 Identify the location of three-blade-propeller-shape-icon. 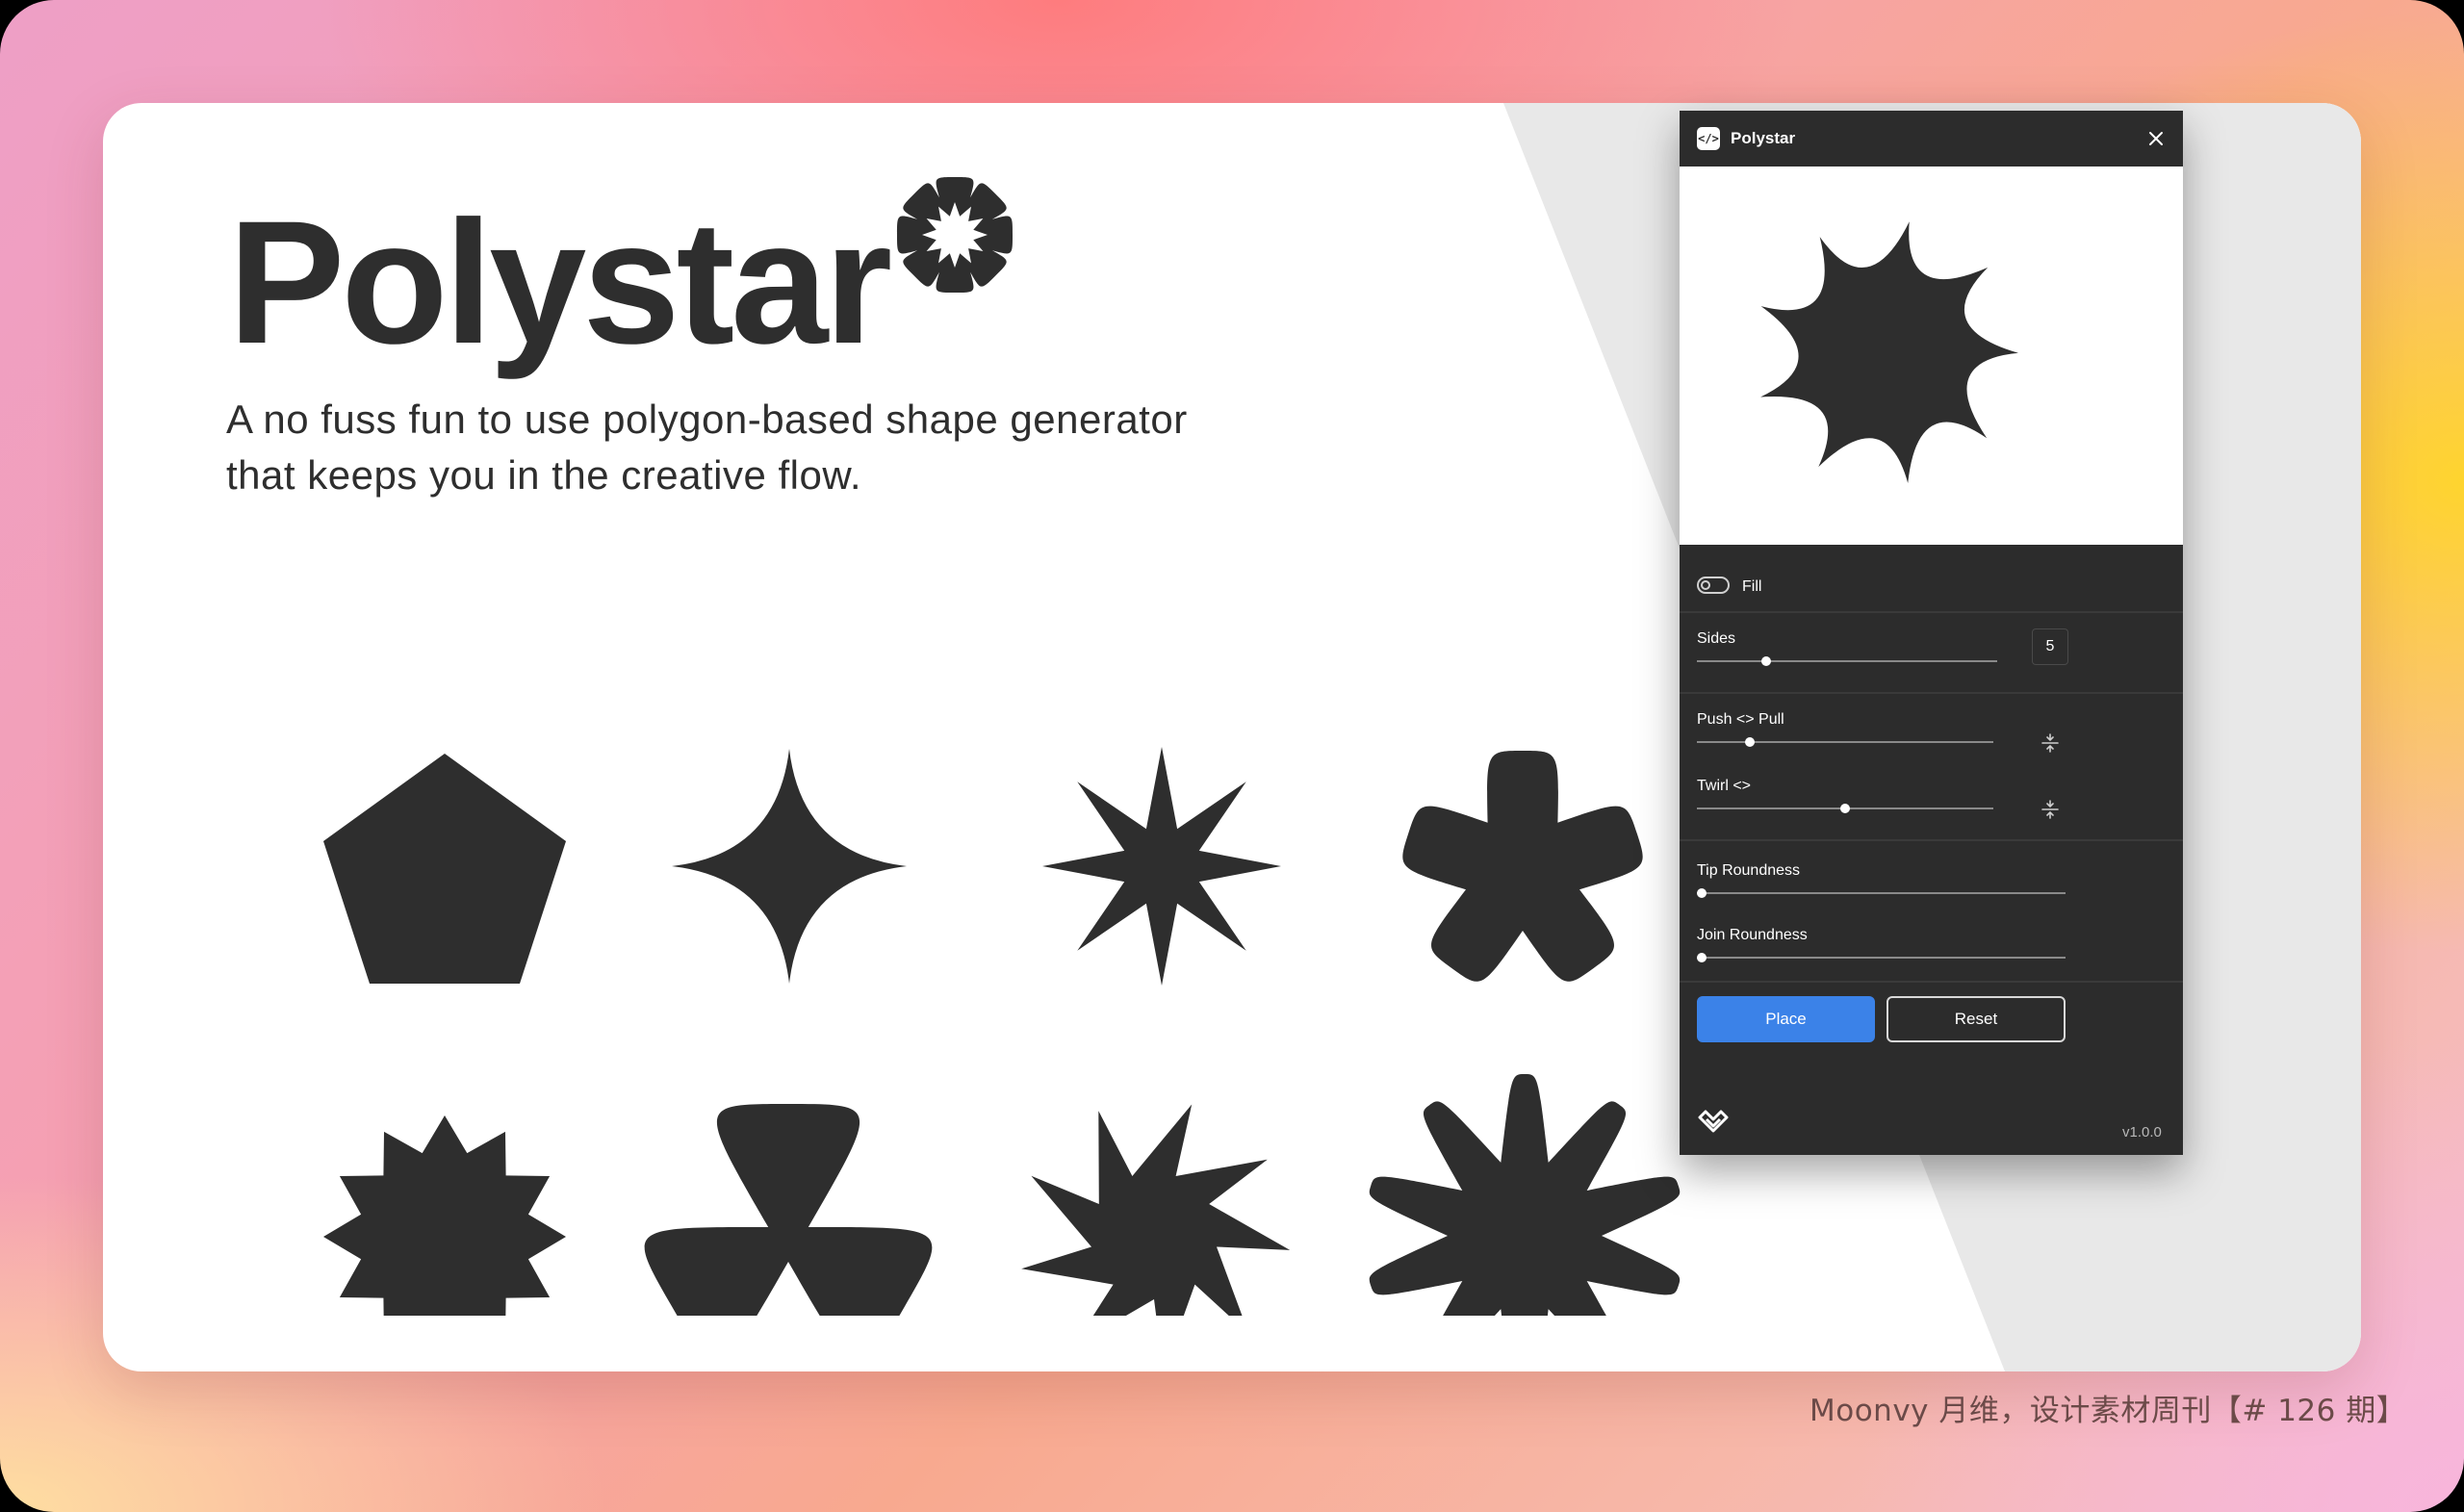
(788, 1210).